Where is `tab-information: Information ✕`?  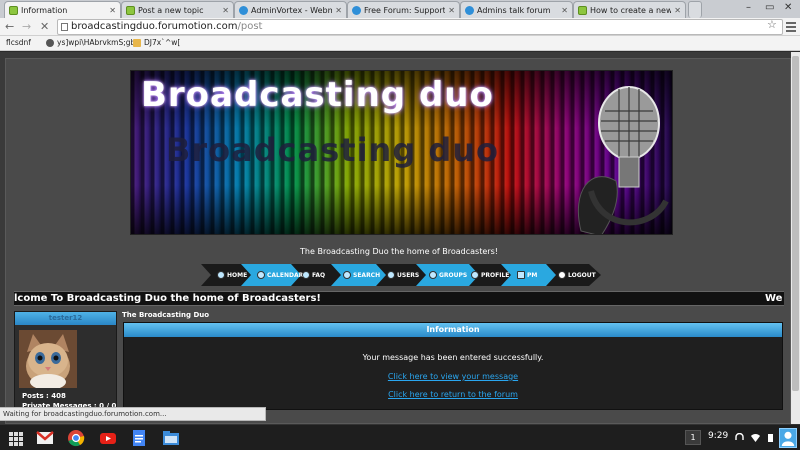
tab-information: Information ✕ is located at coordinates (62, 10).